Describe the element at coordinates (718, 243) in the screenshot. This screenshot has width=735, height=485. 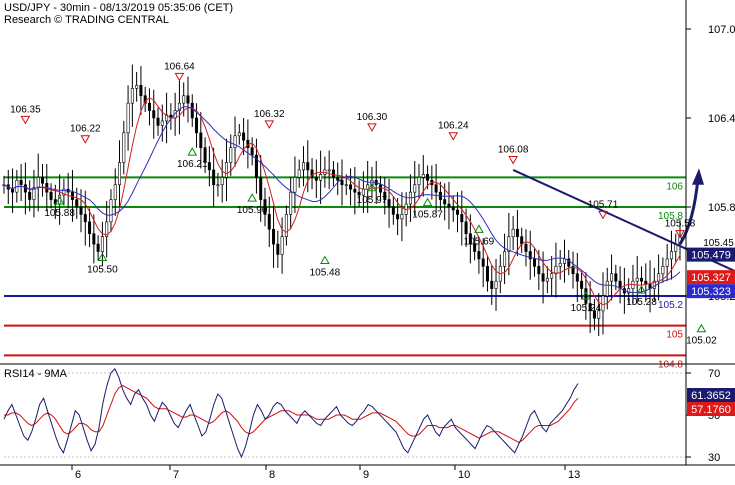
I see `peak-label: 105.45` at that location.